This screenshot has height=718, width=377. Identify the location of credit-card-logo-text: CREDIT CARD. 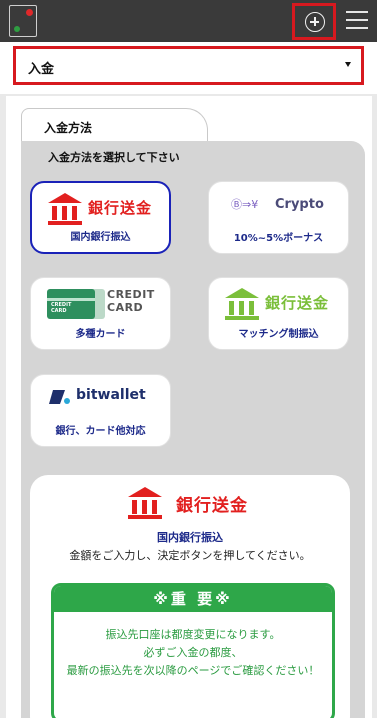
(131, 301).